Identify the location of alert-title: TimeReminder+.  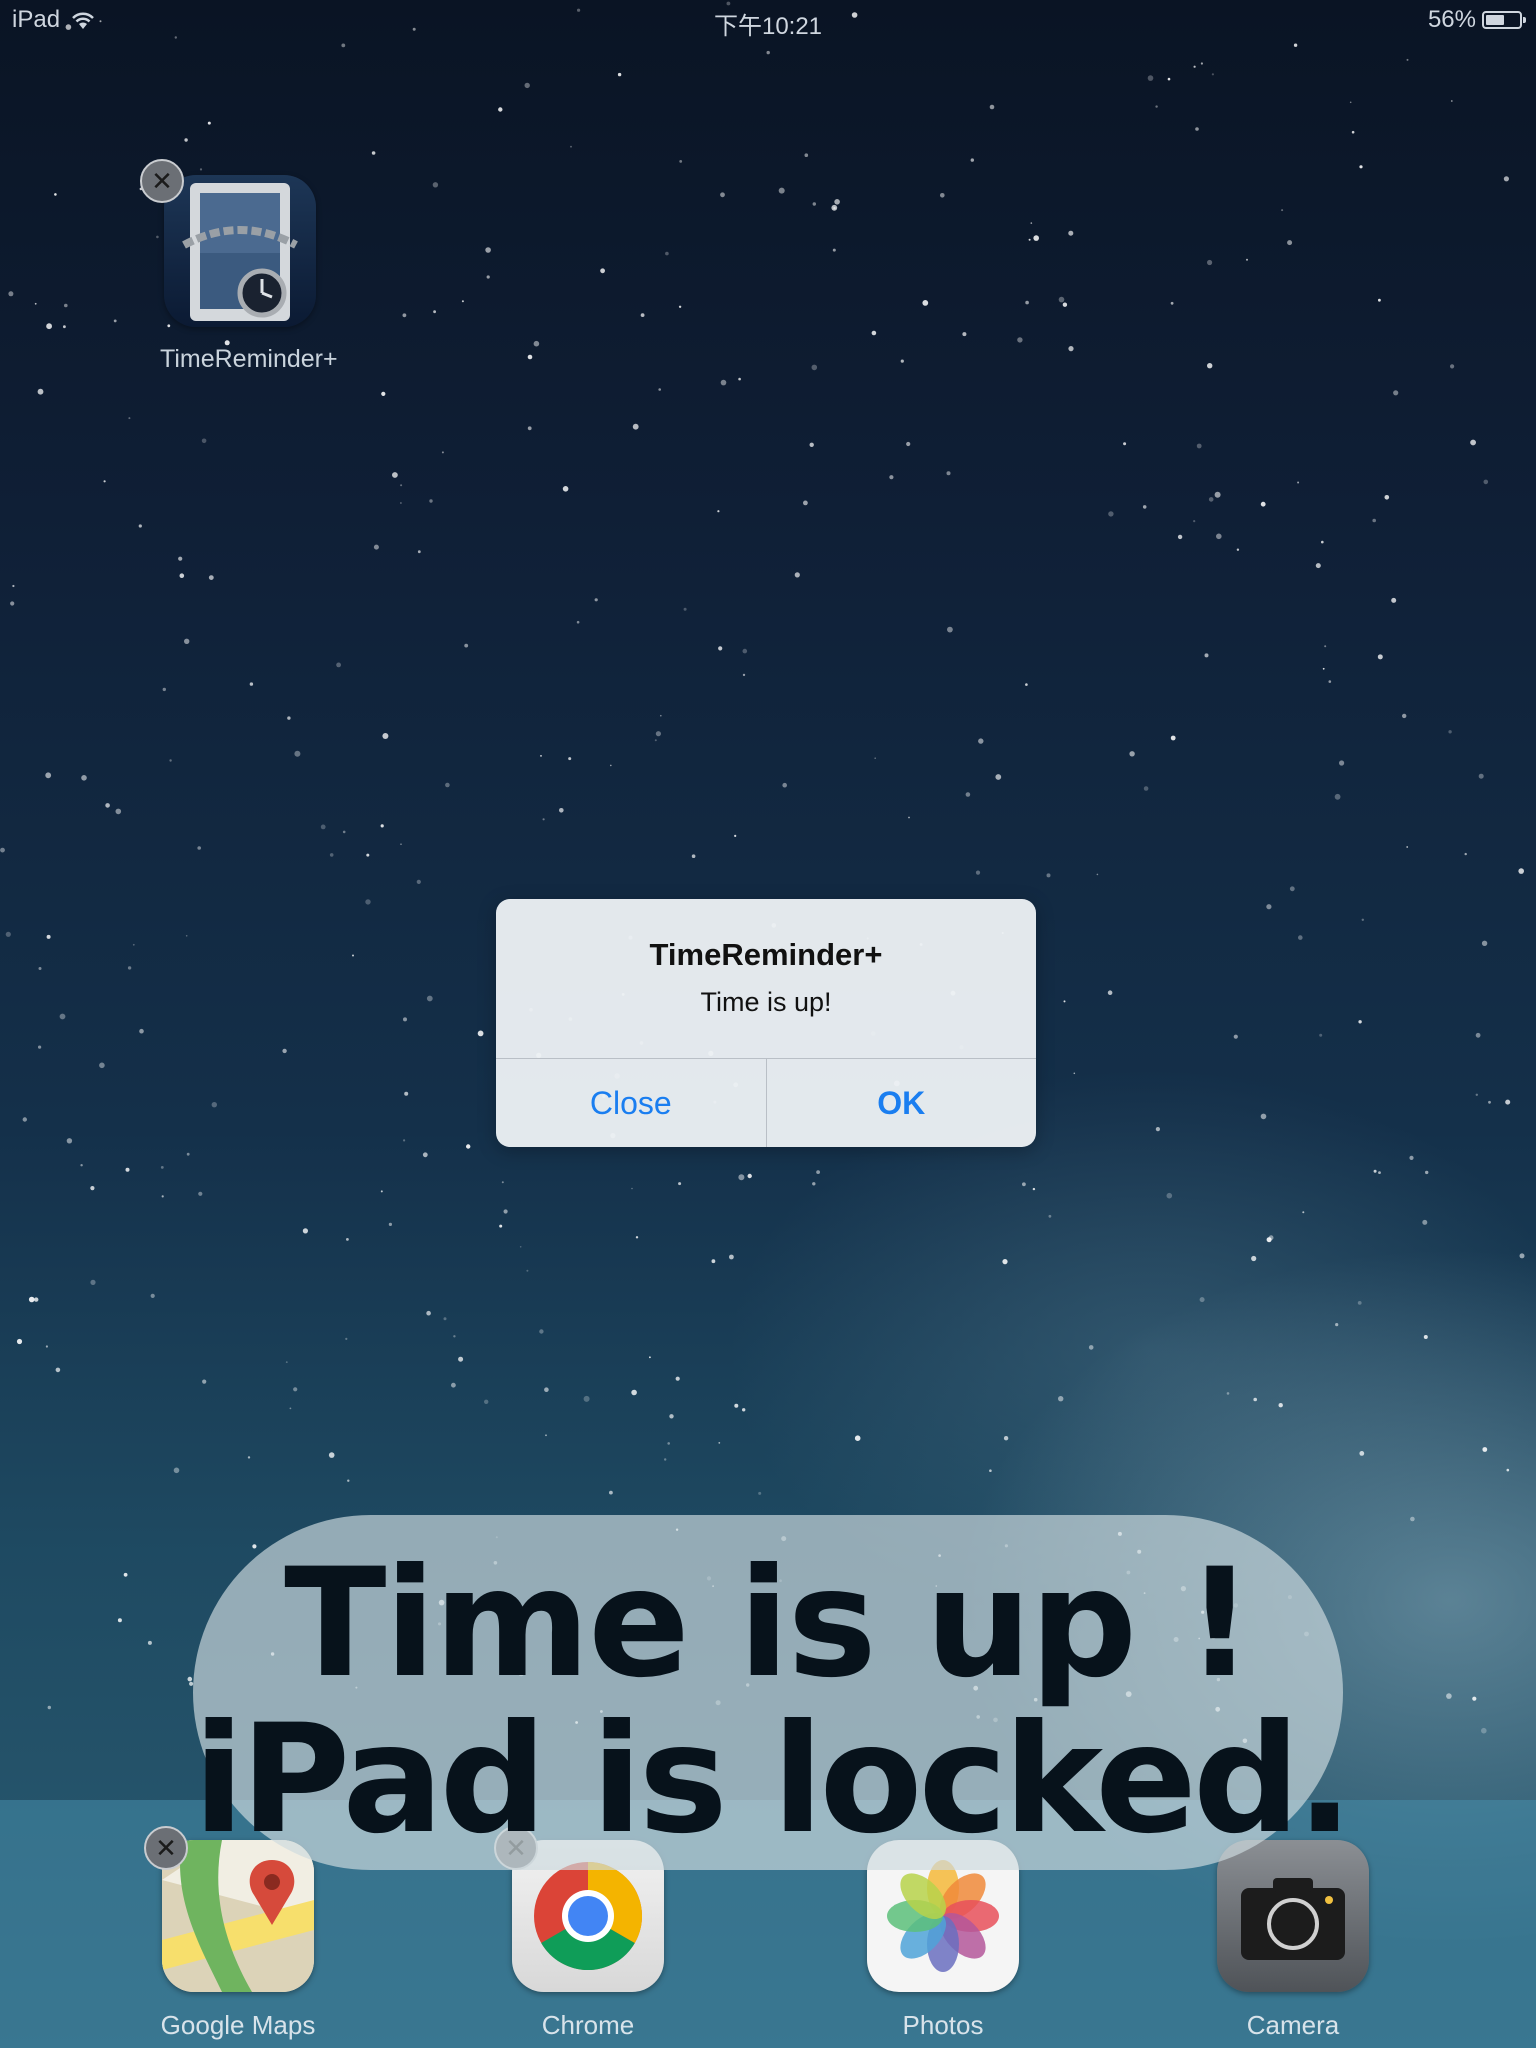
(766, 954).